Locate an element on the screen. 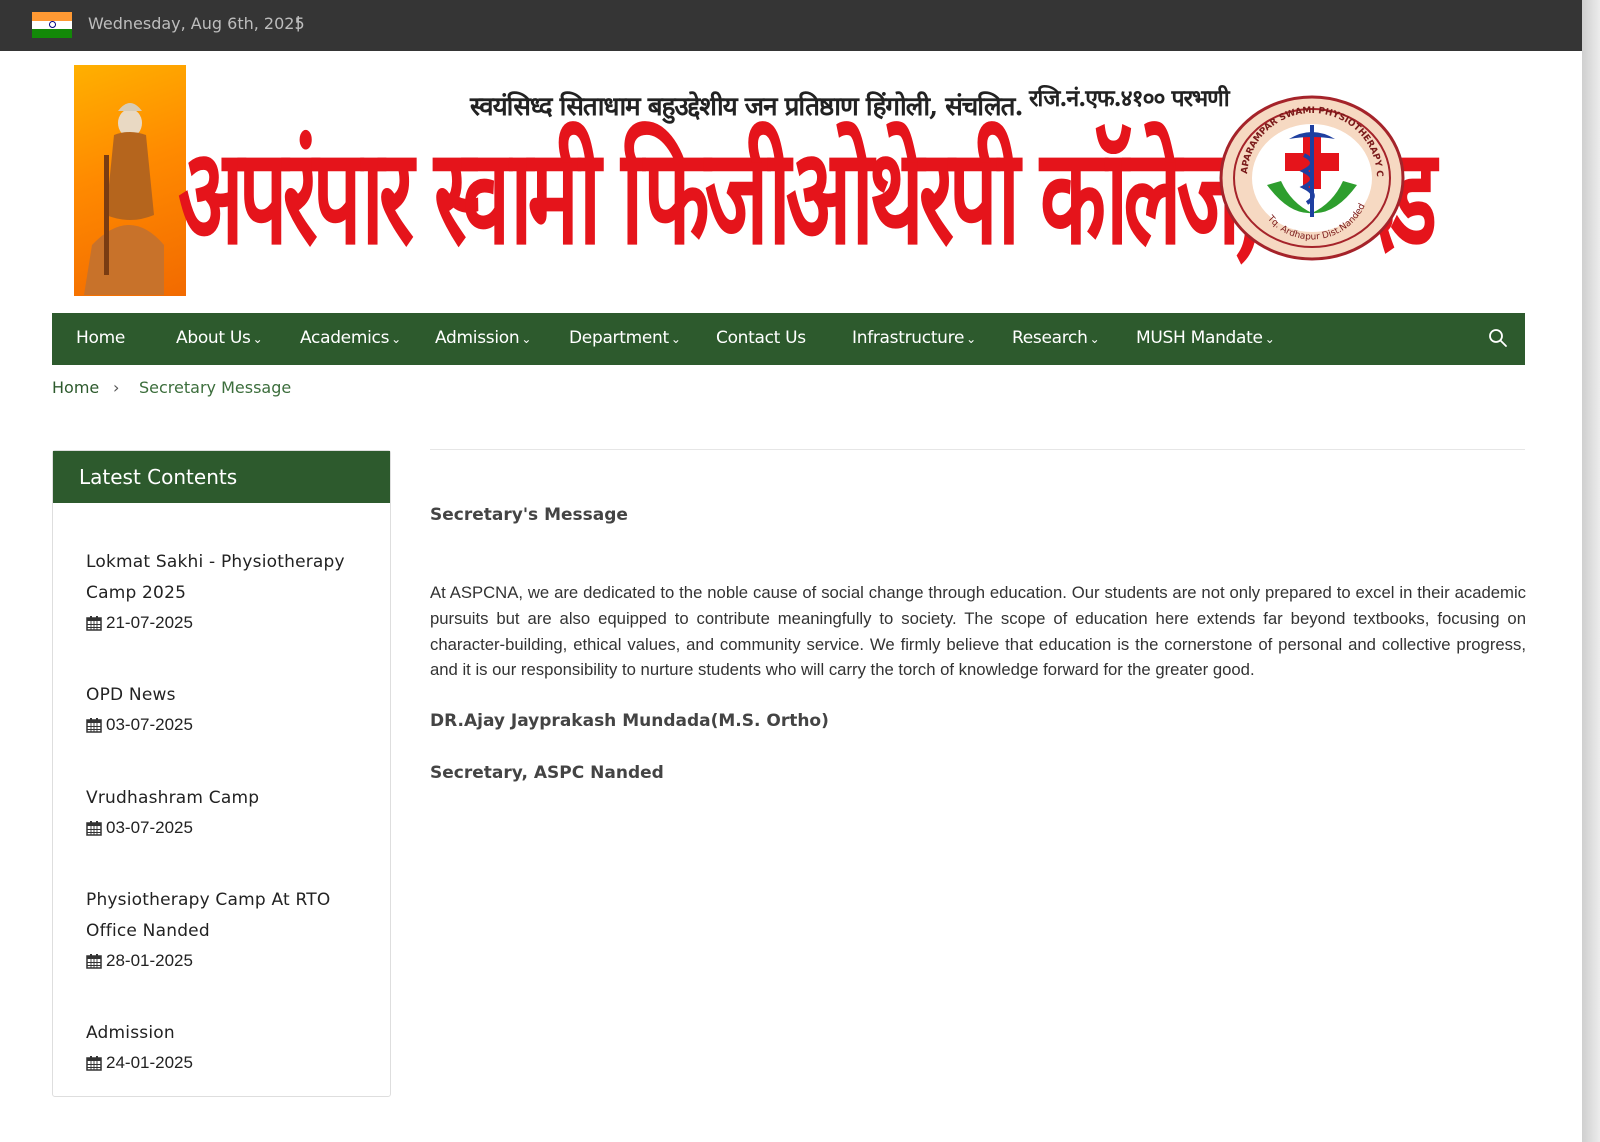  nav-item-home: Home is located at coordinates (100, 338).